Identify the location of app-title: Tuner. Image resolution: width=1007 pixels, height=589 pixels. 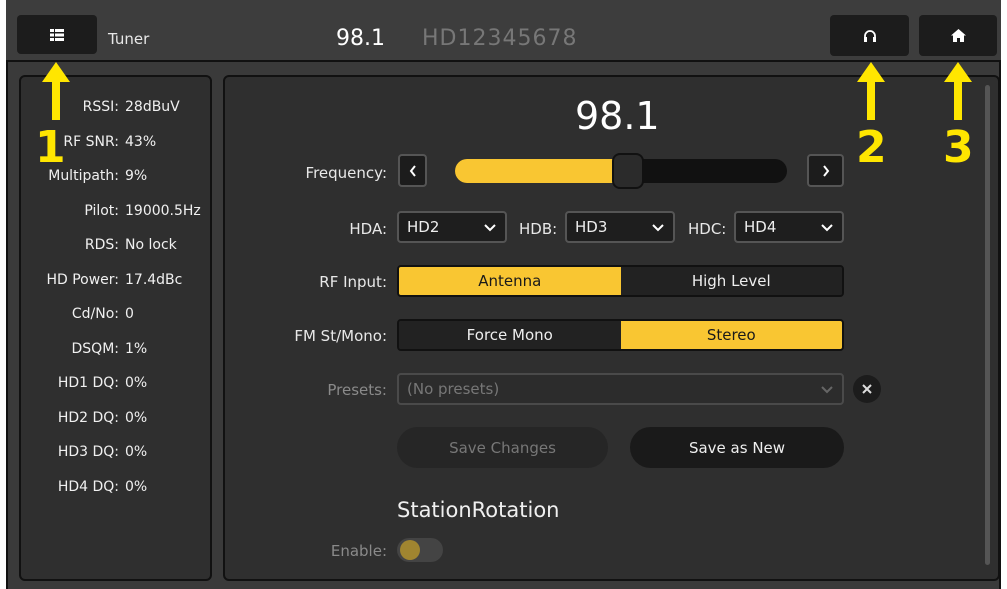
(129, 39).